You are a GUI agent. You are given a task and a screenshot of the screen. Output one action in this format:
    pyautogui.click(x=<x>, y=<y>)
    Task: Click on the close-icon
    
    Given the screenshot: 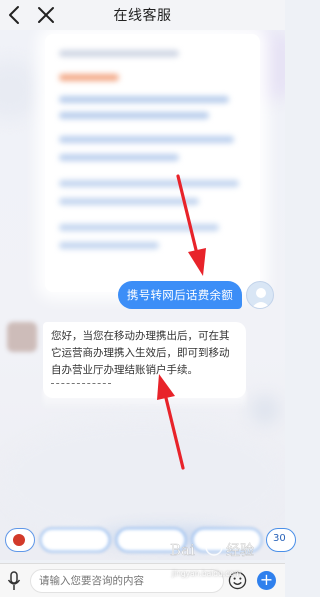 What is the action you would take?
    pyautogui.click(x=46, y=15)
    